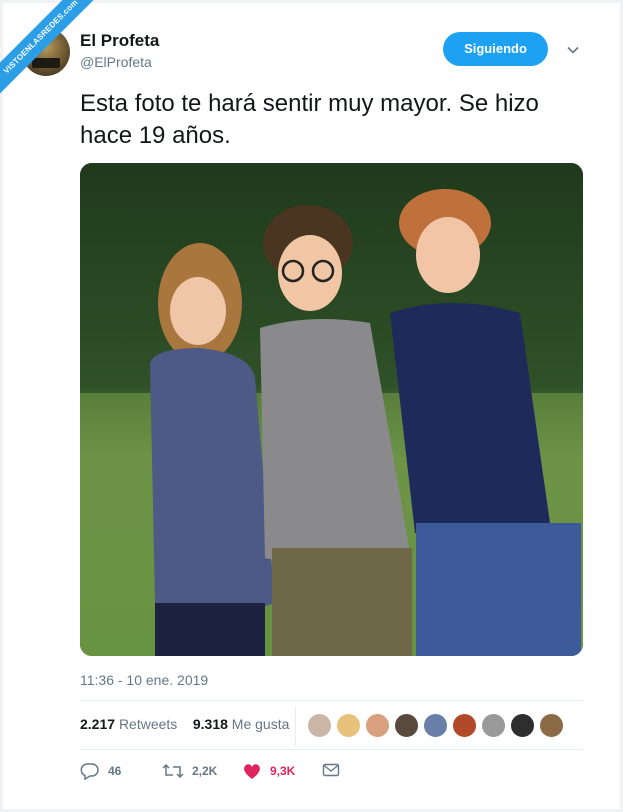 Image resolution: width=623 pixels, height=812 pixels. What do you see at coordinates (184, 724) in the screenshot?
I see `tweet-stats: 2.217 Retweets 9.318 Me gusta` at bounding box center [184, 724].